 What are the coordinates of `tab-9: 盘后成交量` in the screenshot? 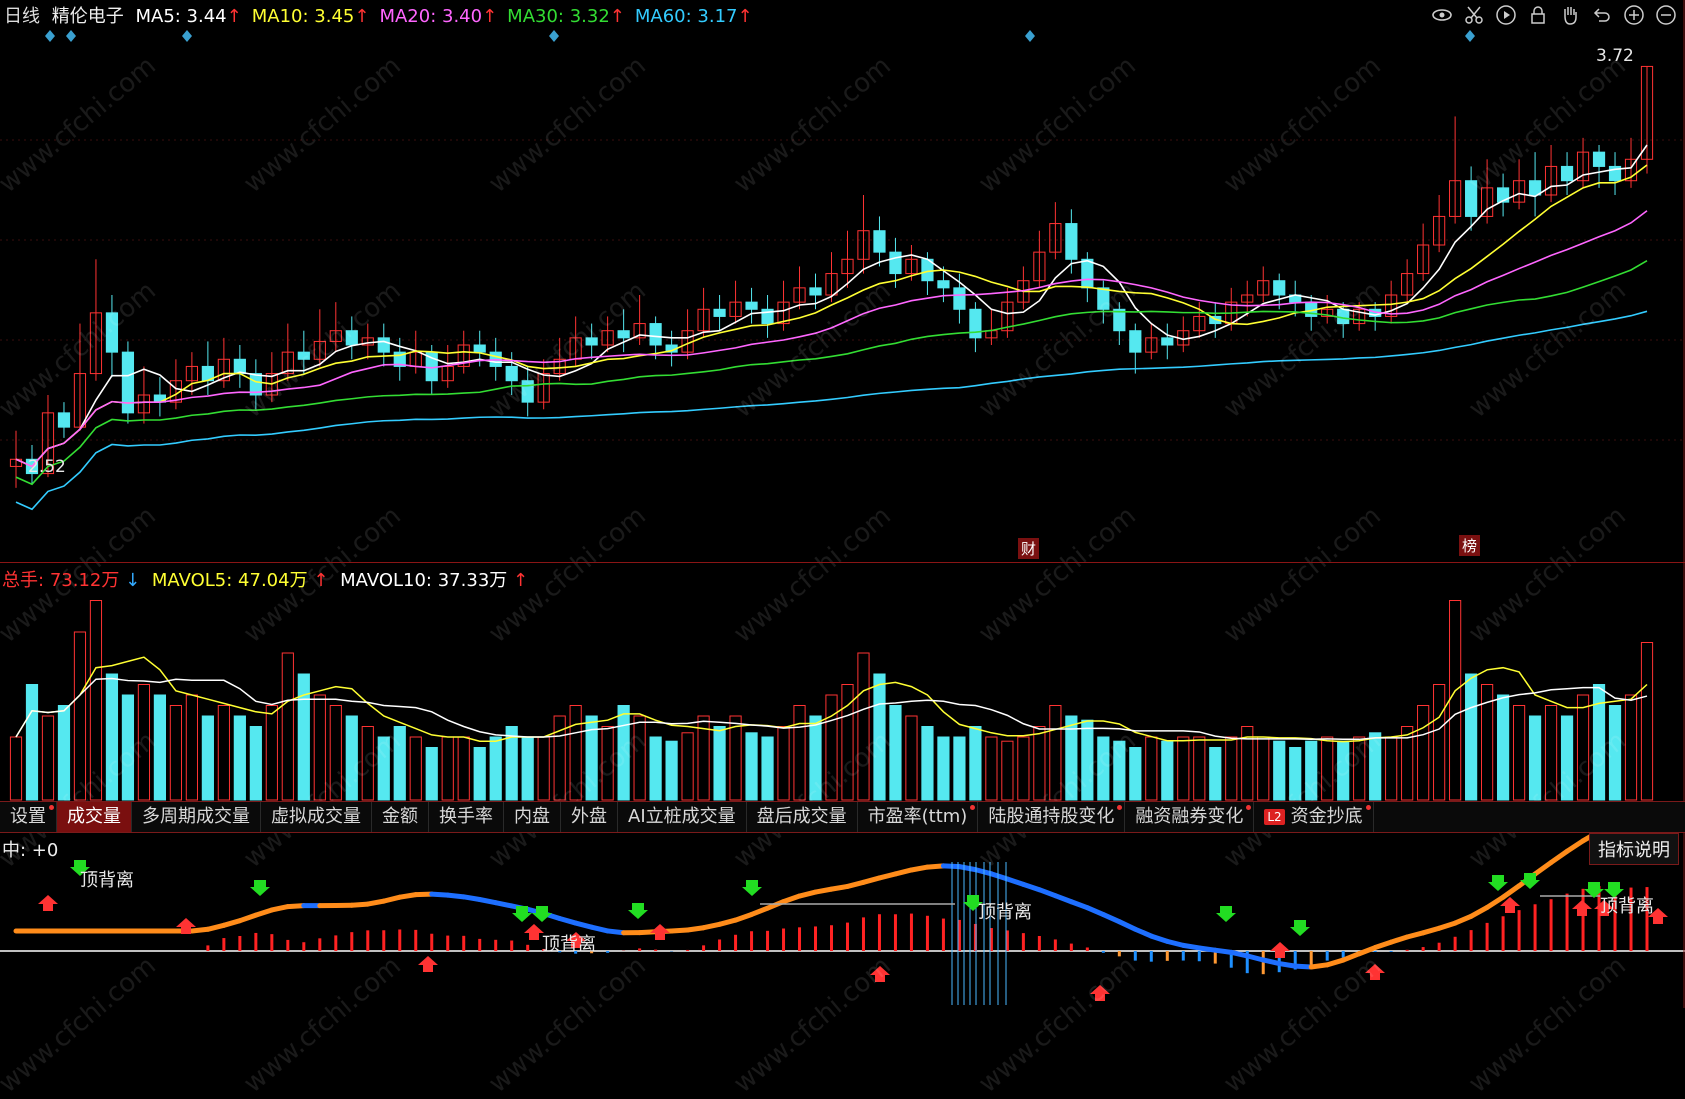 It's located at (802, 817).